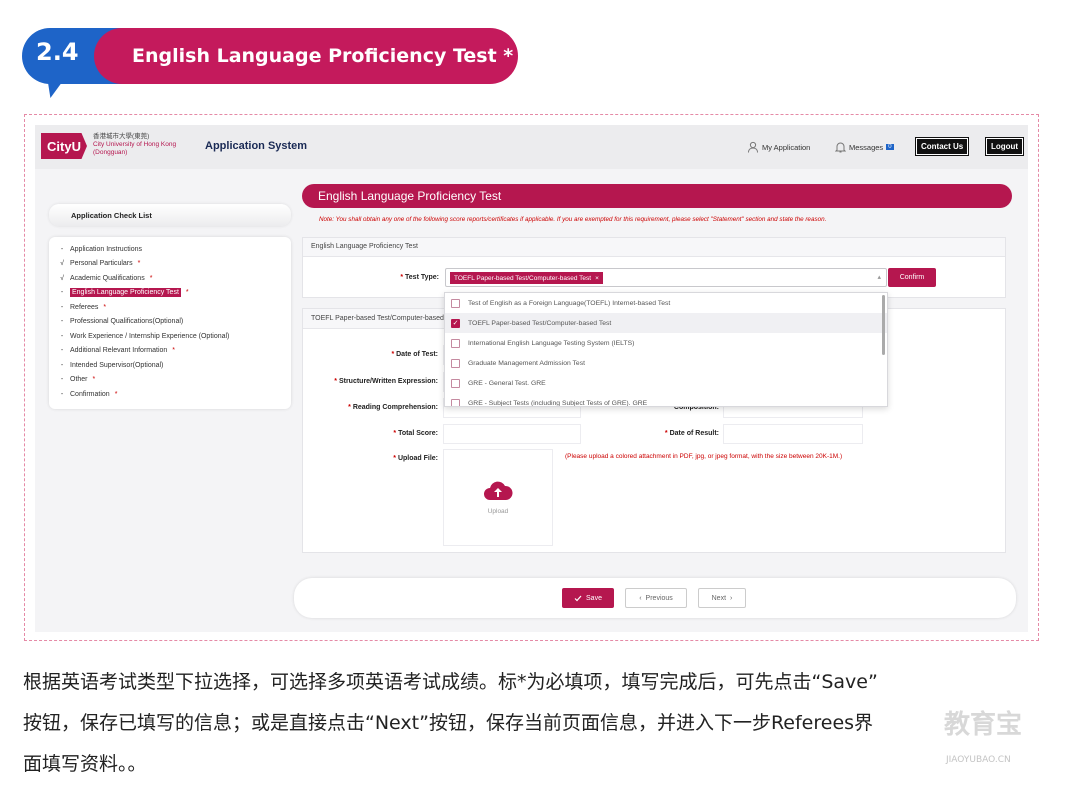  I want to click on sidebar-item: - Application Instructions, so click(170, 249).